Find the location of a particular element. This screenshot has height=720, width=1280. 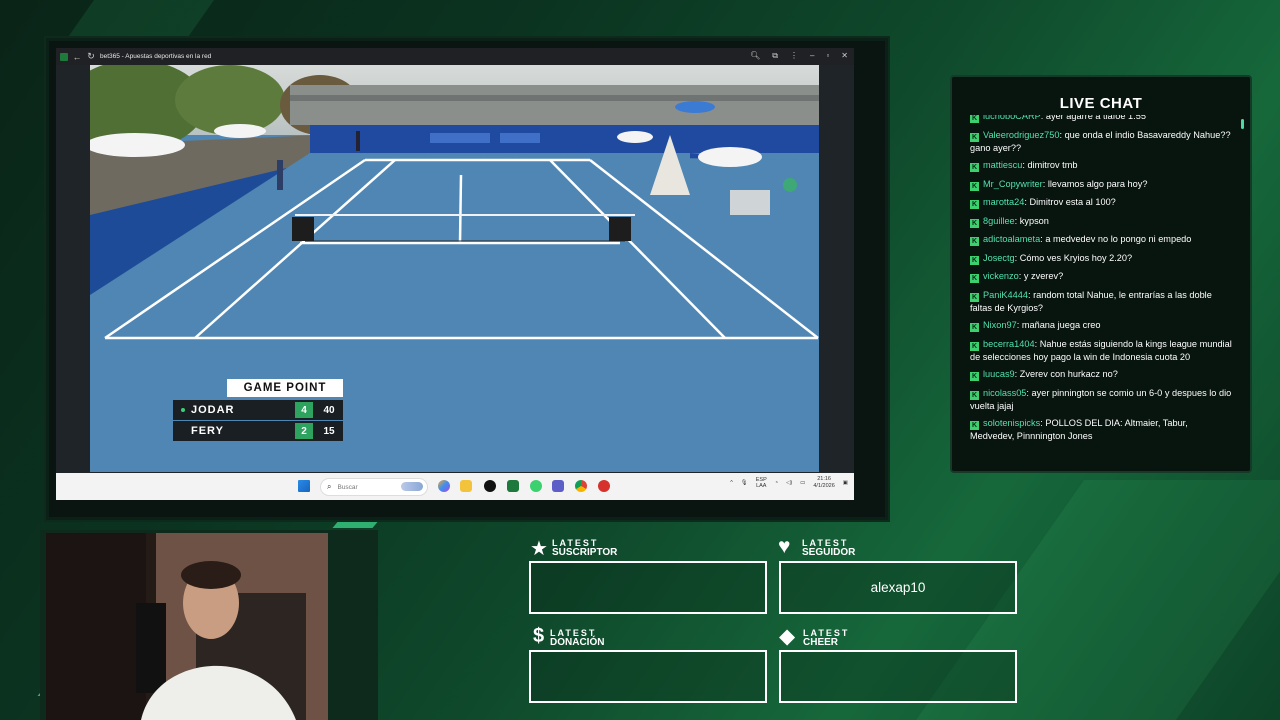

search-placeholder: Buscar is located at coordinates (347, 487).